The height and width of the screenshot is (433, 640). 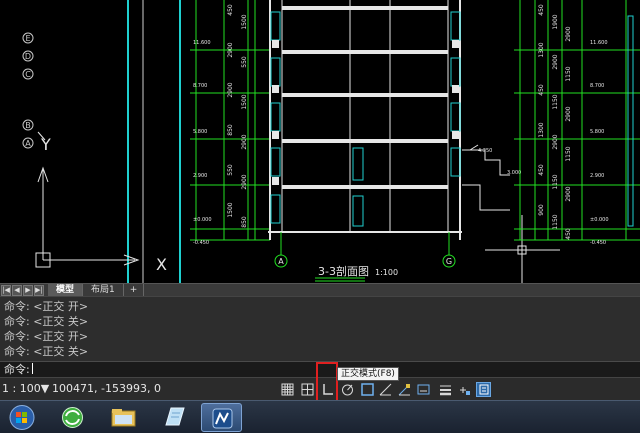 I want to click on right-dim-label: 900, so click(x=541, y=210).